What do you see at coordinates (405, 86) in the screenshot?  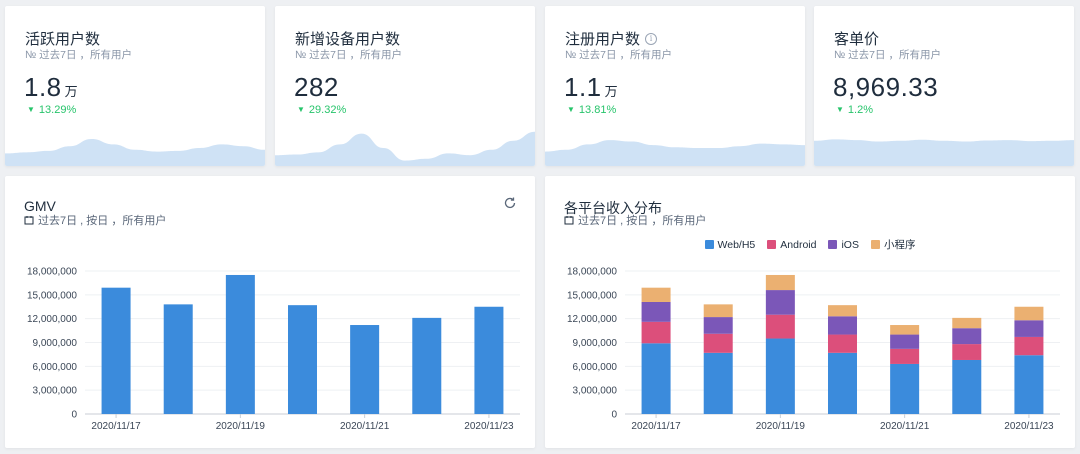 I see `kpi-card-new-device-users: 新增设备用户数 № 过去7日 ，所有用户 282 ▼ 29.32%` at bounding box center [405, 86].